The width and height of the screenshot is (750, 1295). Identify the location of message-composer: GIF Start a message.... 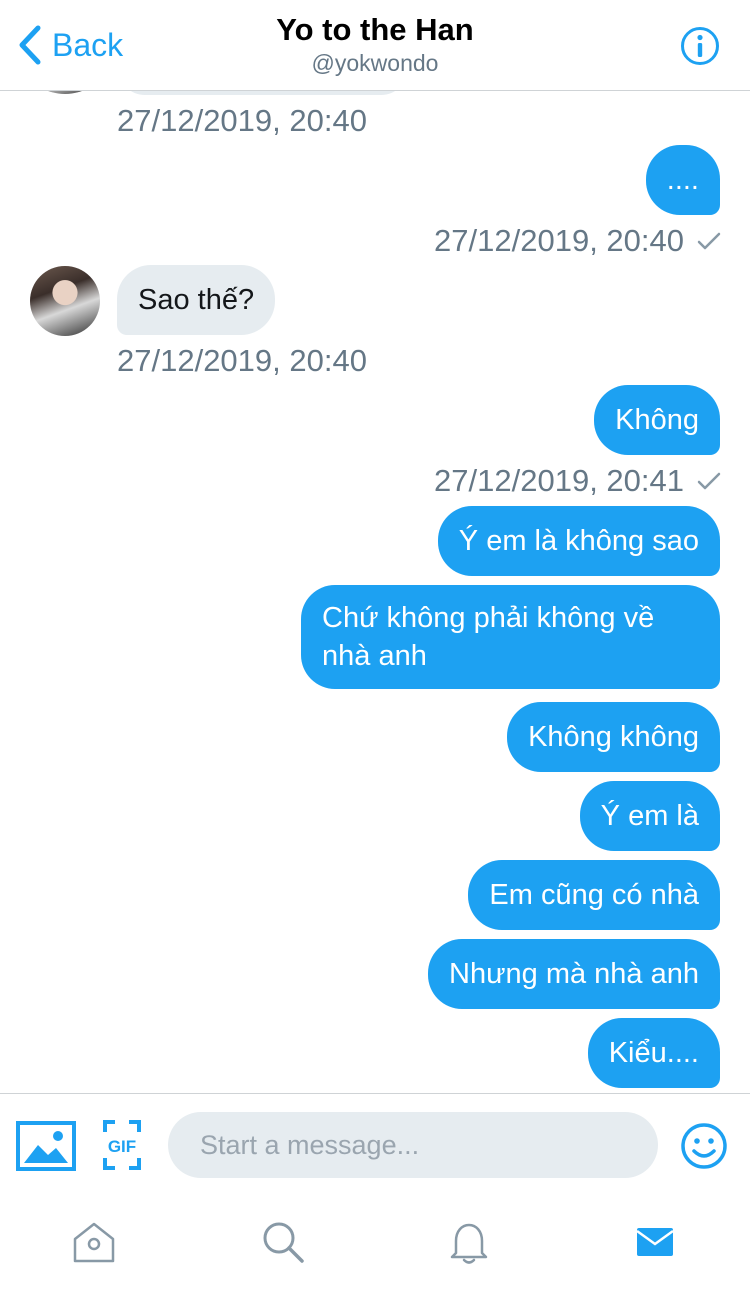
(375, 1144).